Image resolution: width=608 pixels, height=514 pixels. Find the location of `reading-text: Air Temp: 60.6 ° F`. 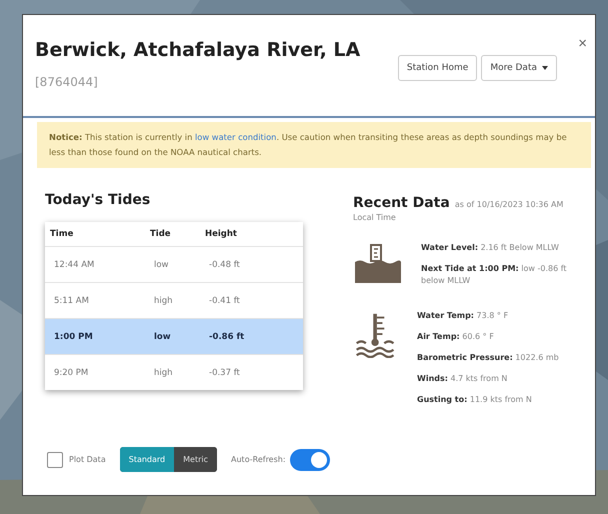

reading-text: Air Temp: 60.6 ° F is located at coordinates (456, 337).